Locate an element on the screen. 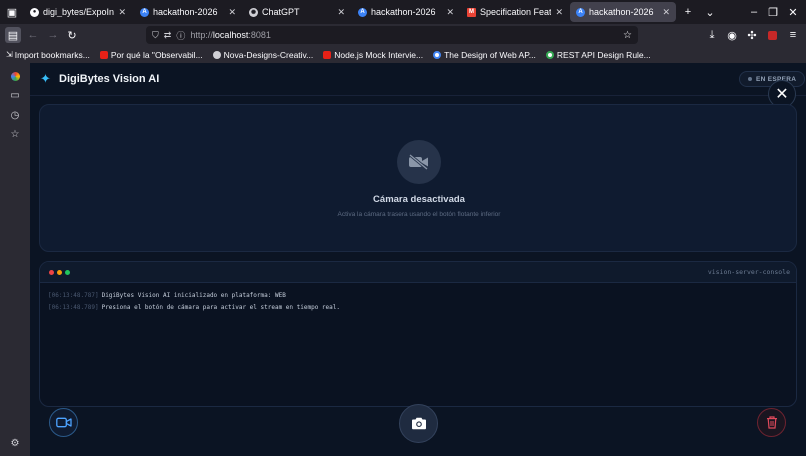  account-icon: ◉ is located at coordinates (732, 35).